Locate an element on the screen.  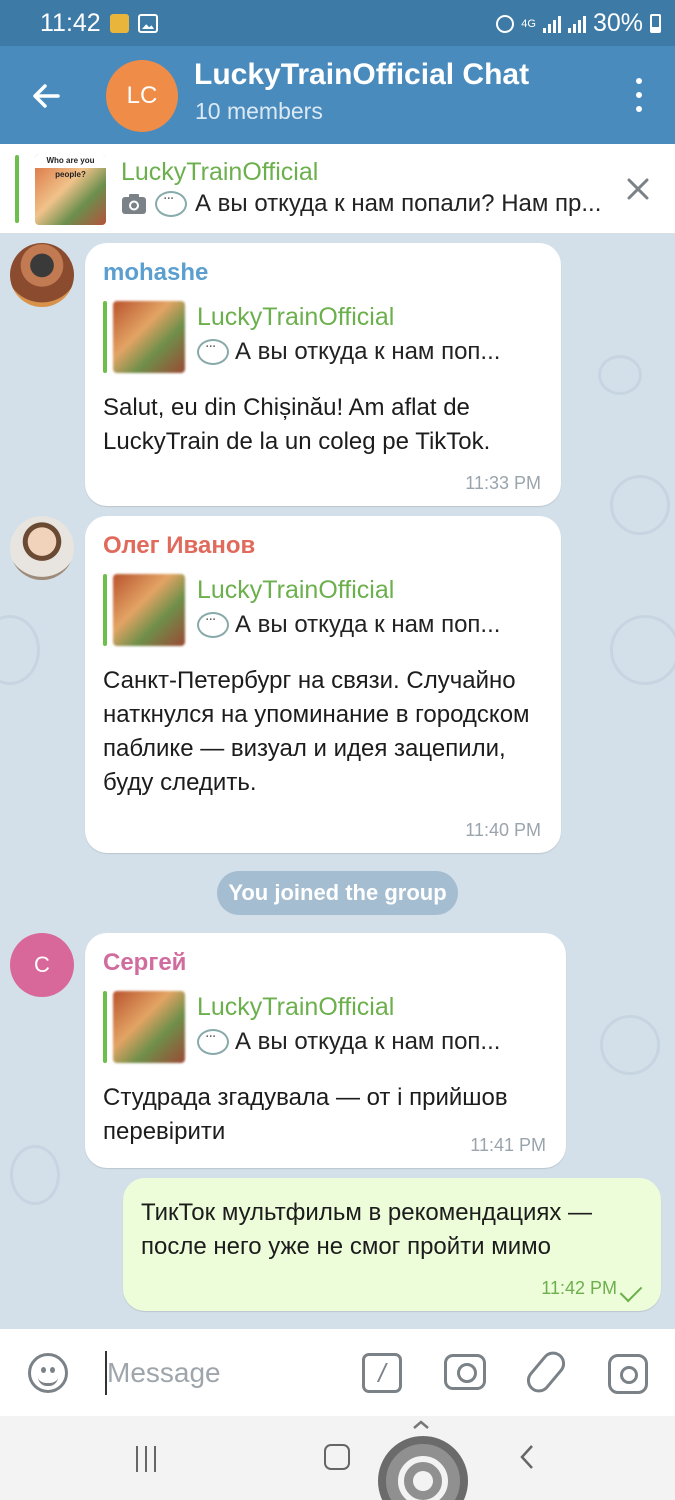
read-check-icon is located at coordinates (631, 1291).